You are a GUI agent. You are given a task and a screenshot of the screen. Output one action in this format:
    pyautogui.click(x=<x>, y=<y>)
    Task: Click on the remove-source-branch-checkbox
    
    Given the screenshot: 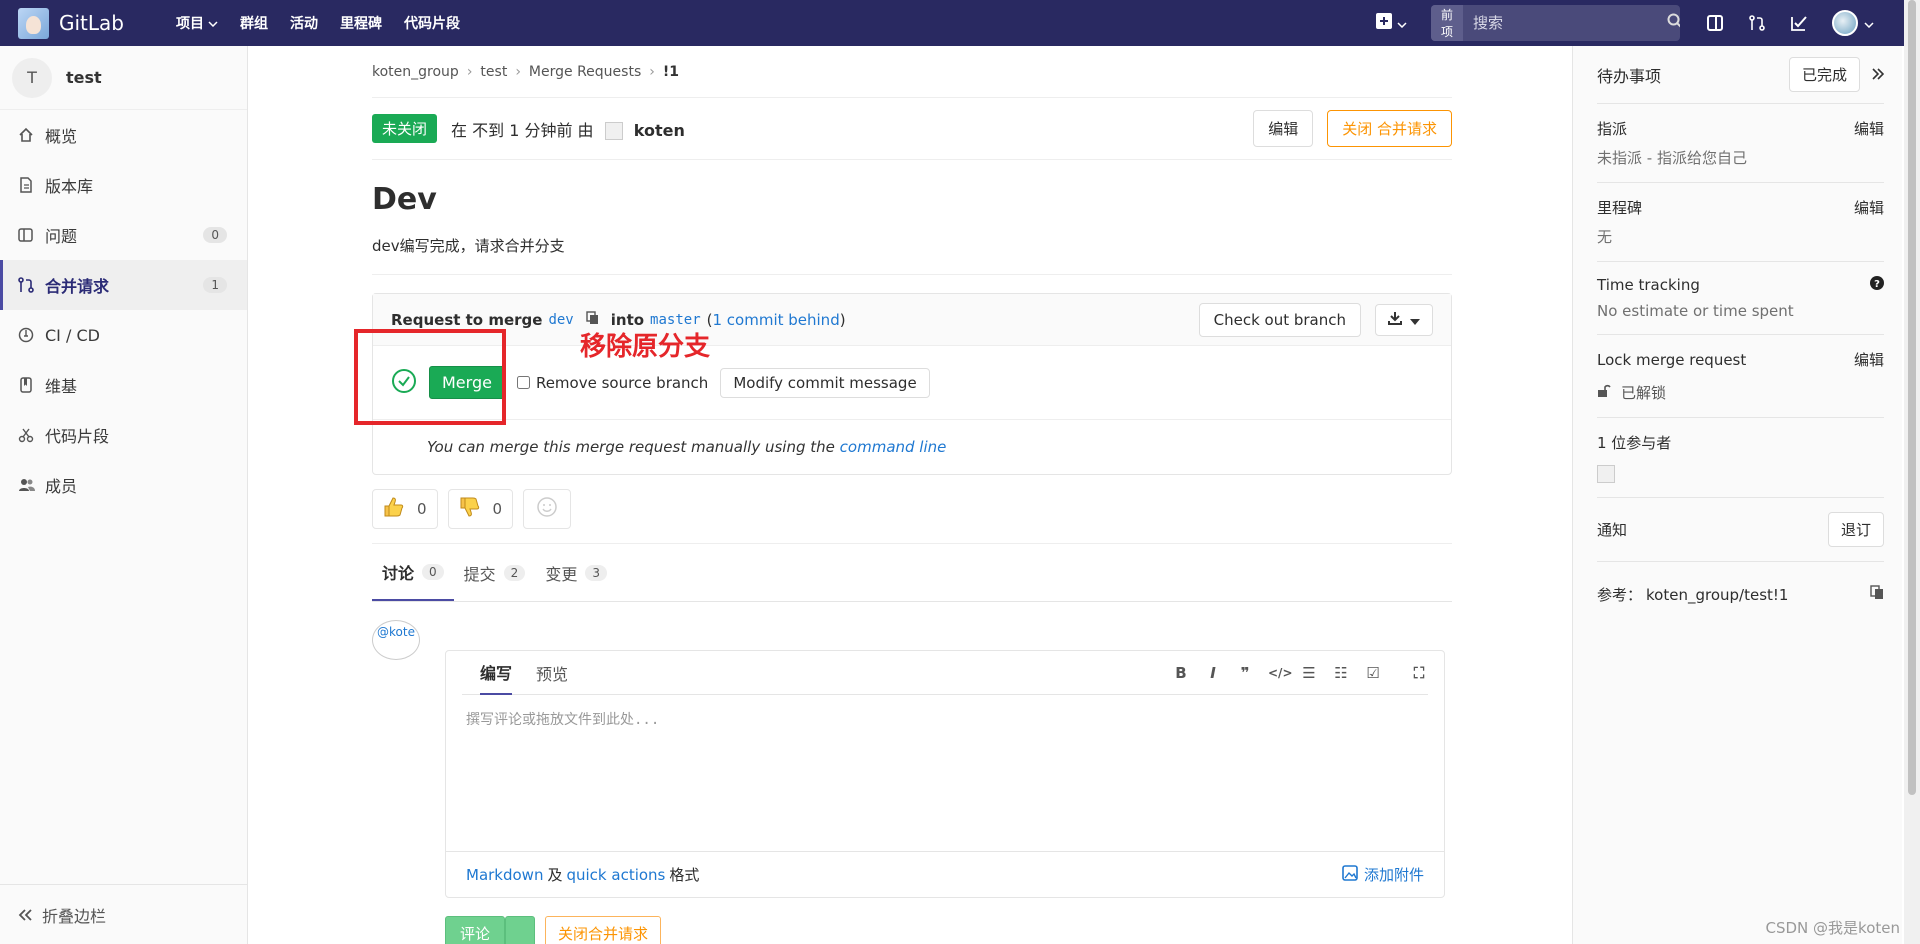 What is the action you would take?
    pyautogui.click(x=523, y=382)
    